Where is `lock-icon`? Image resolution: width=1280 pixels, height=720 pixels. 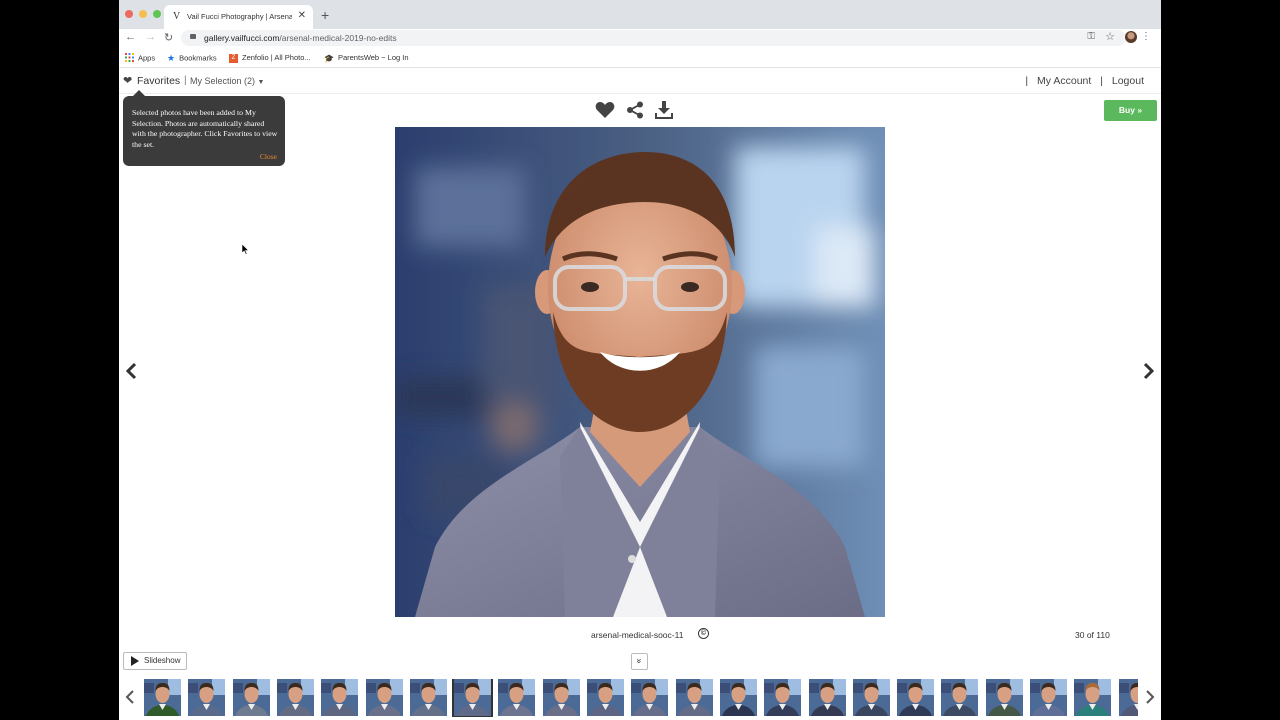
lock-icon is located at coordinates (193, 36).